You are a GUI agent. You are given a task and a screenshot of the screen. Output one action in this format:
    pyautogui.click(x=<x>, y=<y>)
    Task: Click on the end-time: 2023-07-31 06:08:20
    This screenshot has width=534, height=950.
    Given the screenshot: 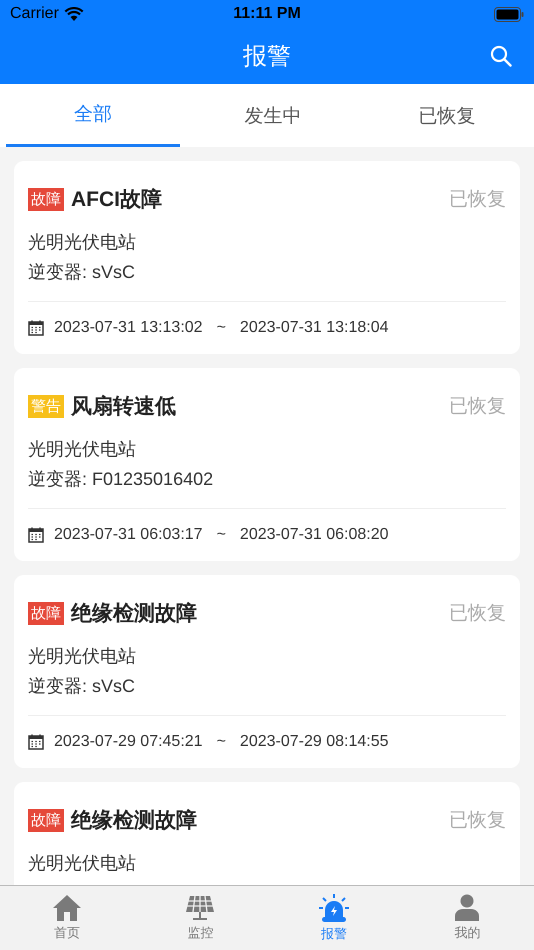 What is the action you would take?
    pyautogui.click(x=314, y=535)
    